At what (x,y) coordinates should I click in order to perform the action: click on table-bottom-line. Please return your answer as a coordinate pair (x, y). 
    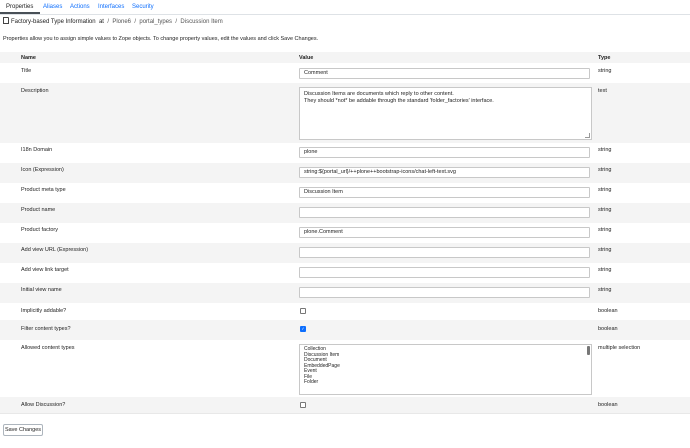
    Looking at the image, I should click on (345, 413).